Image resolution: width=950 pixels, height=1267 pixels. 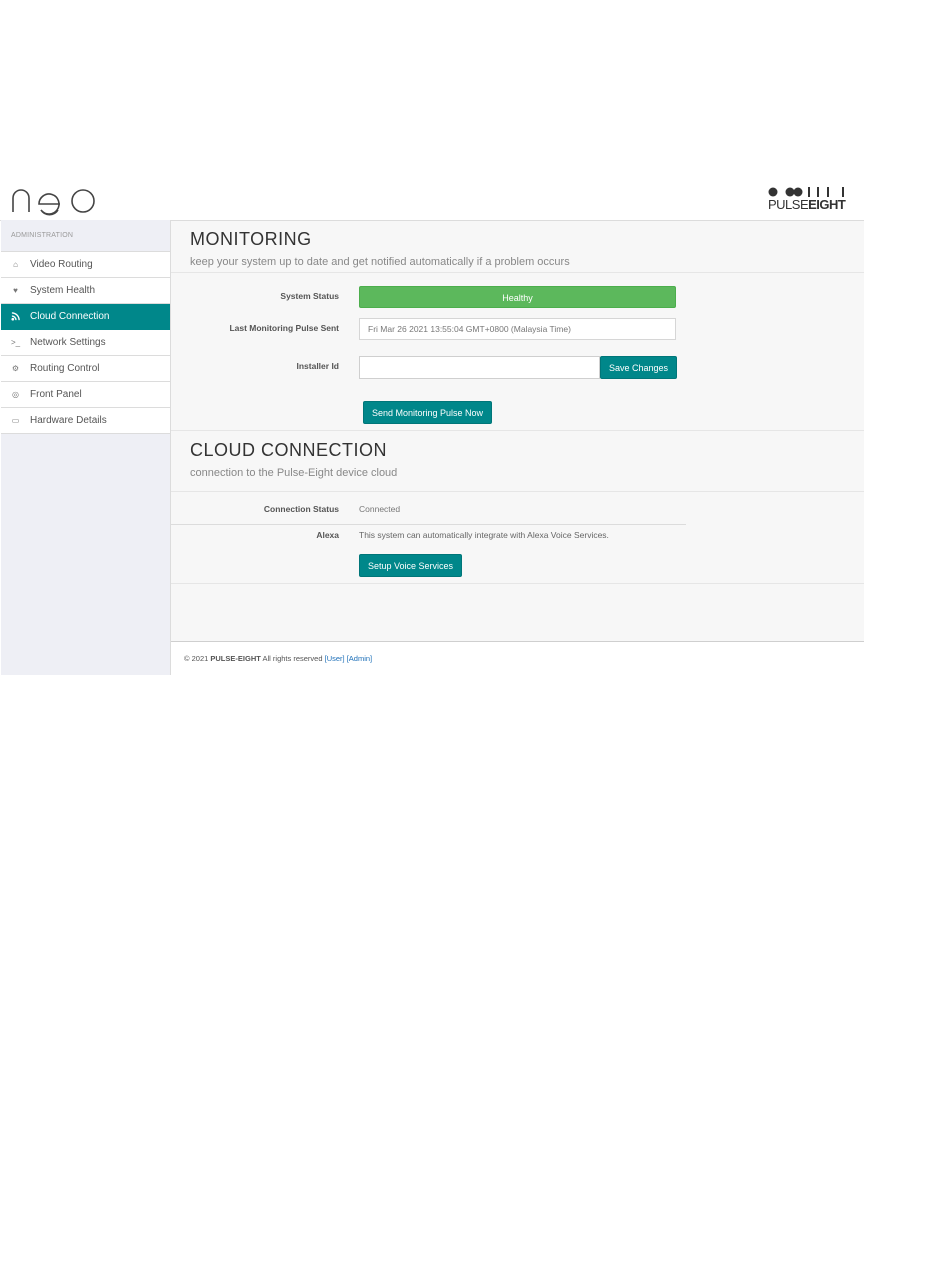 I want to click on send-monitoring-pulse-button: Send Monitoring Pulse Now, so click(x=428, y=412).